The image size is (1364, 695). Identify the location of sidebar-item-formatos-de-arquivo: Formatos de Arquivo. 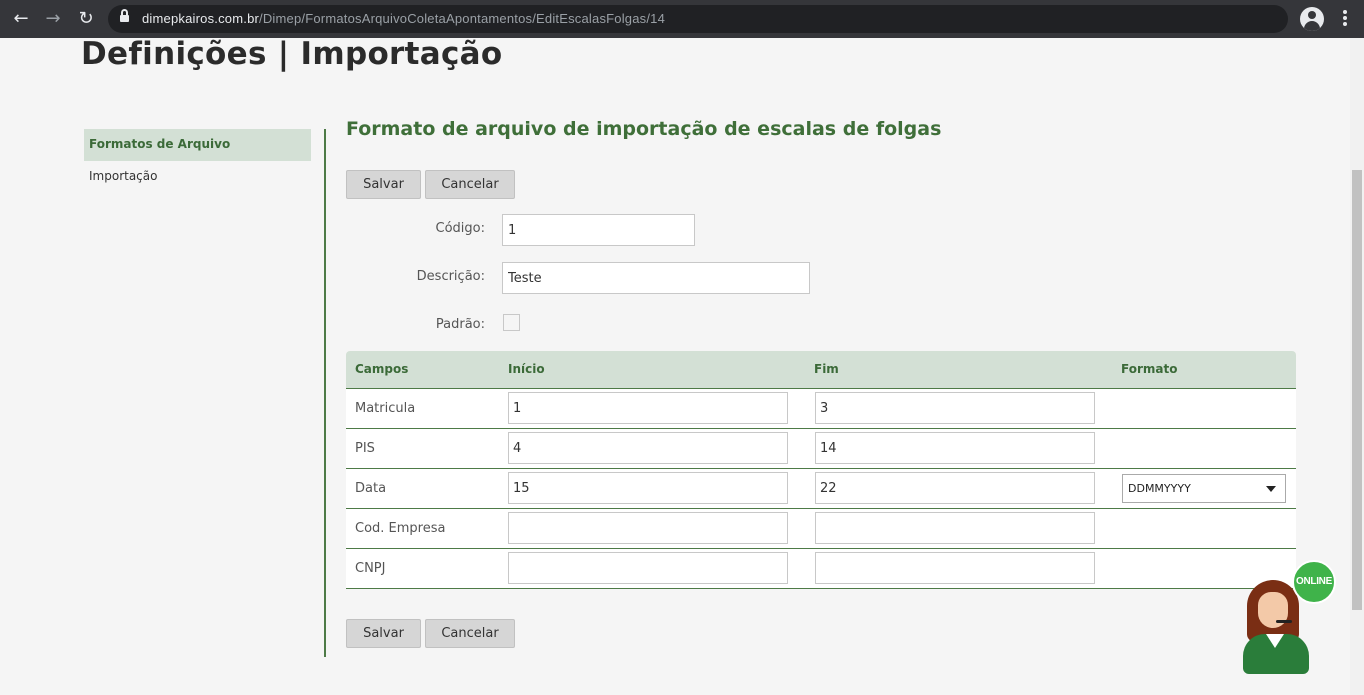
(197, 145).